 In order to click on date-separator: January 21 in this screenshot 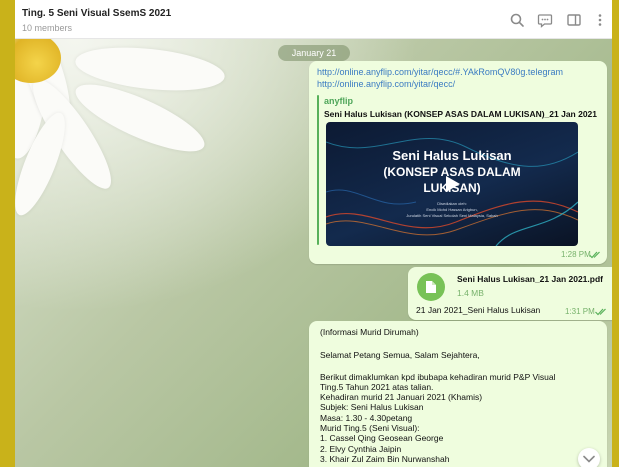, I will do `click(314, 53)`.